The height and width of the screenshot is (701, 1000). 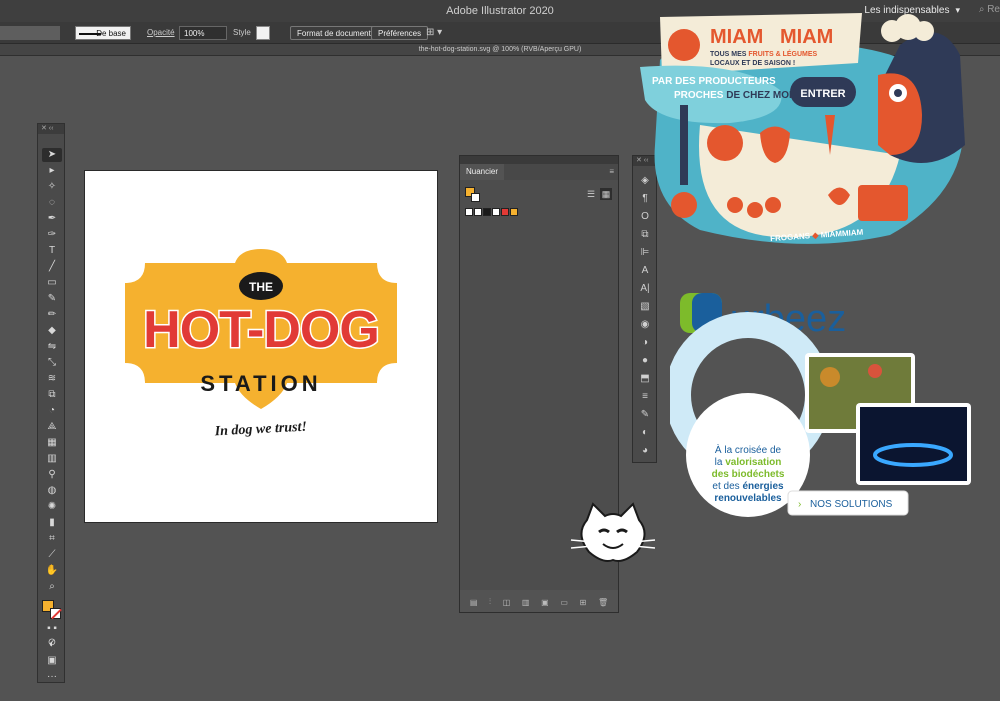 I want to click on miammiam-tag1-highlight: FRUITS & LÉGUMES, so click(x=782, y=53).